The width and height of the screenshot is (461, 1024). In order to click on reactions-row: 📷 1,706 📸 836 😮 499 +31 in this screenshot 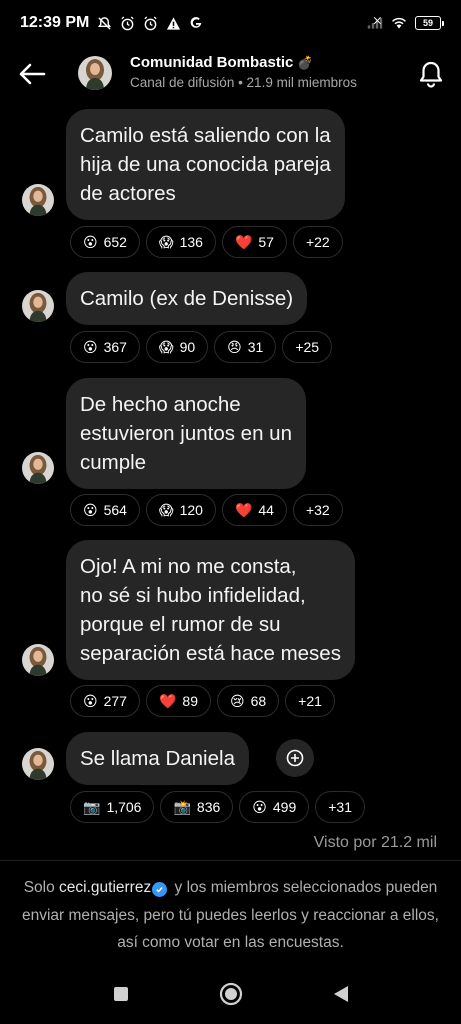, I will do `click(217, 807)`.